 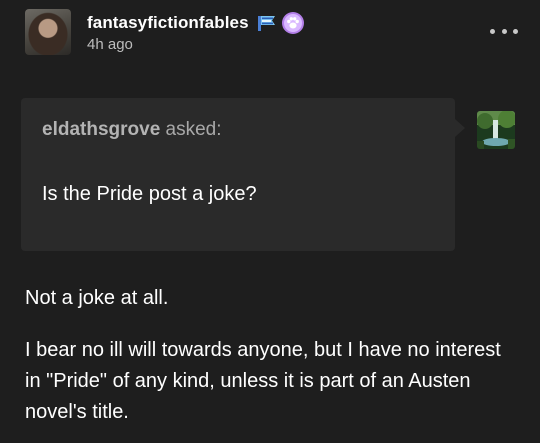 What do you see at coordinates (293, 23) in the screenshot?
I see `paw-badge-icon` at bounding box center [293, 23].